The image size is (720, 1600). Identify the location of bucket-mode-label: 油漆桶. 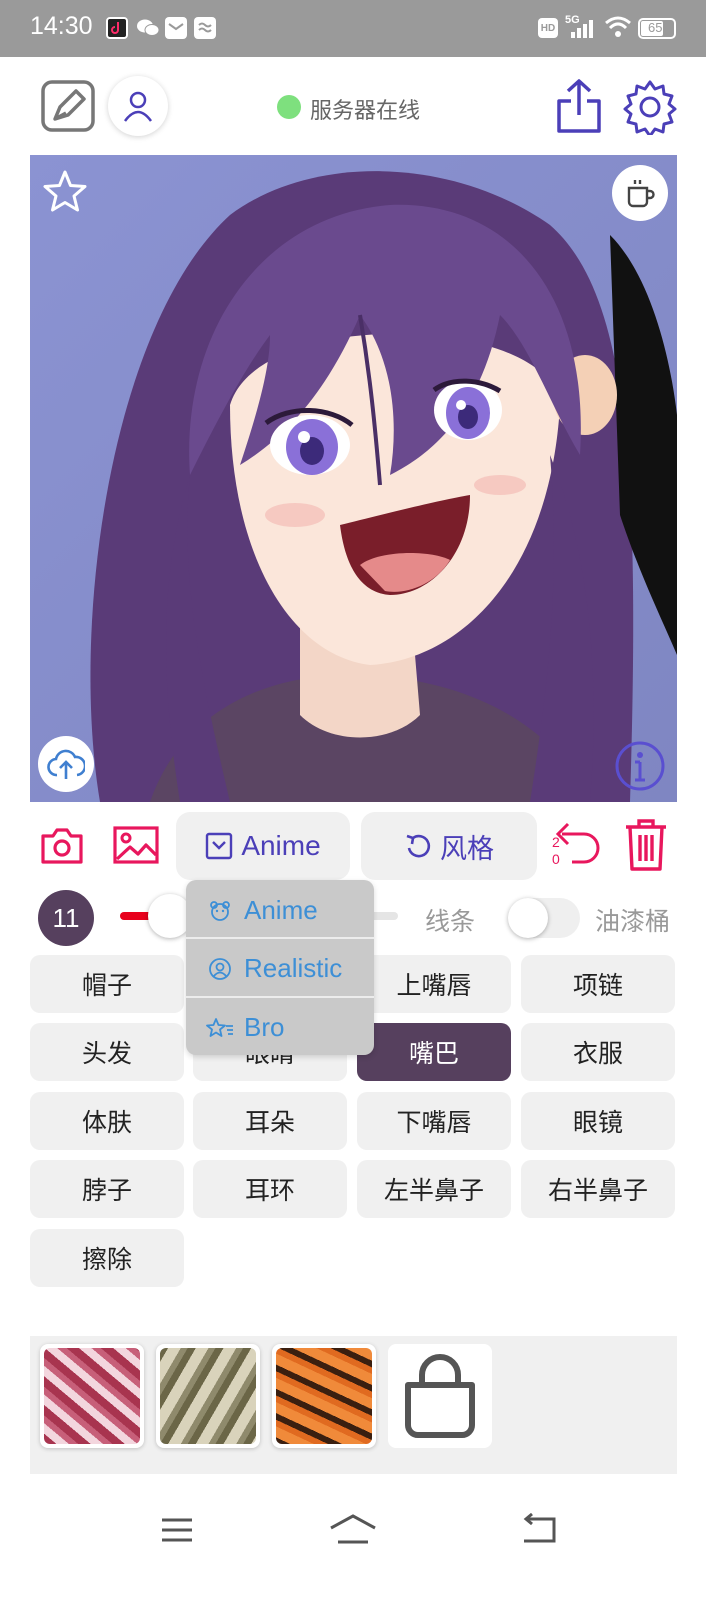
(633, 921).